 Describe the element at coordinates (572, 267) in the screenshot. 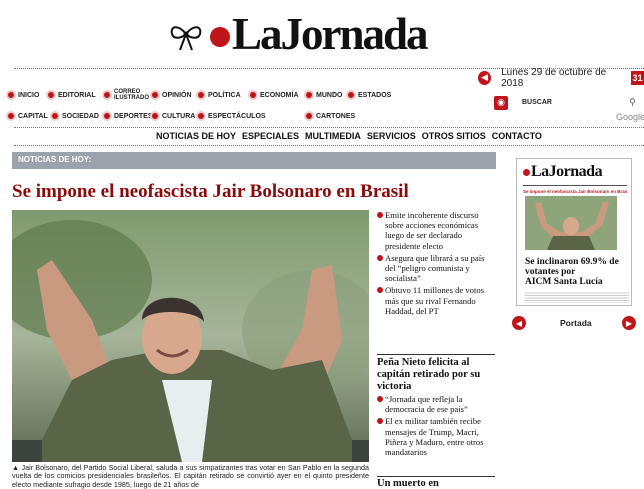

I see `print-headline: Se inclinaron 69.9% de votantes por` at that location.